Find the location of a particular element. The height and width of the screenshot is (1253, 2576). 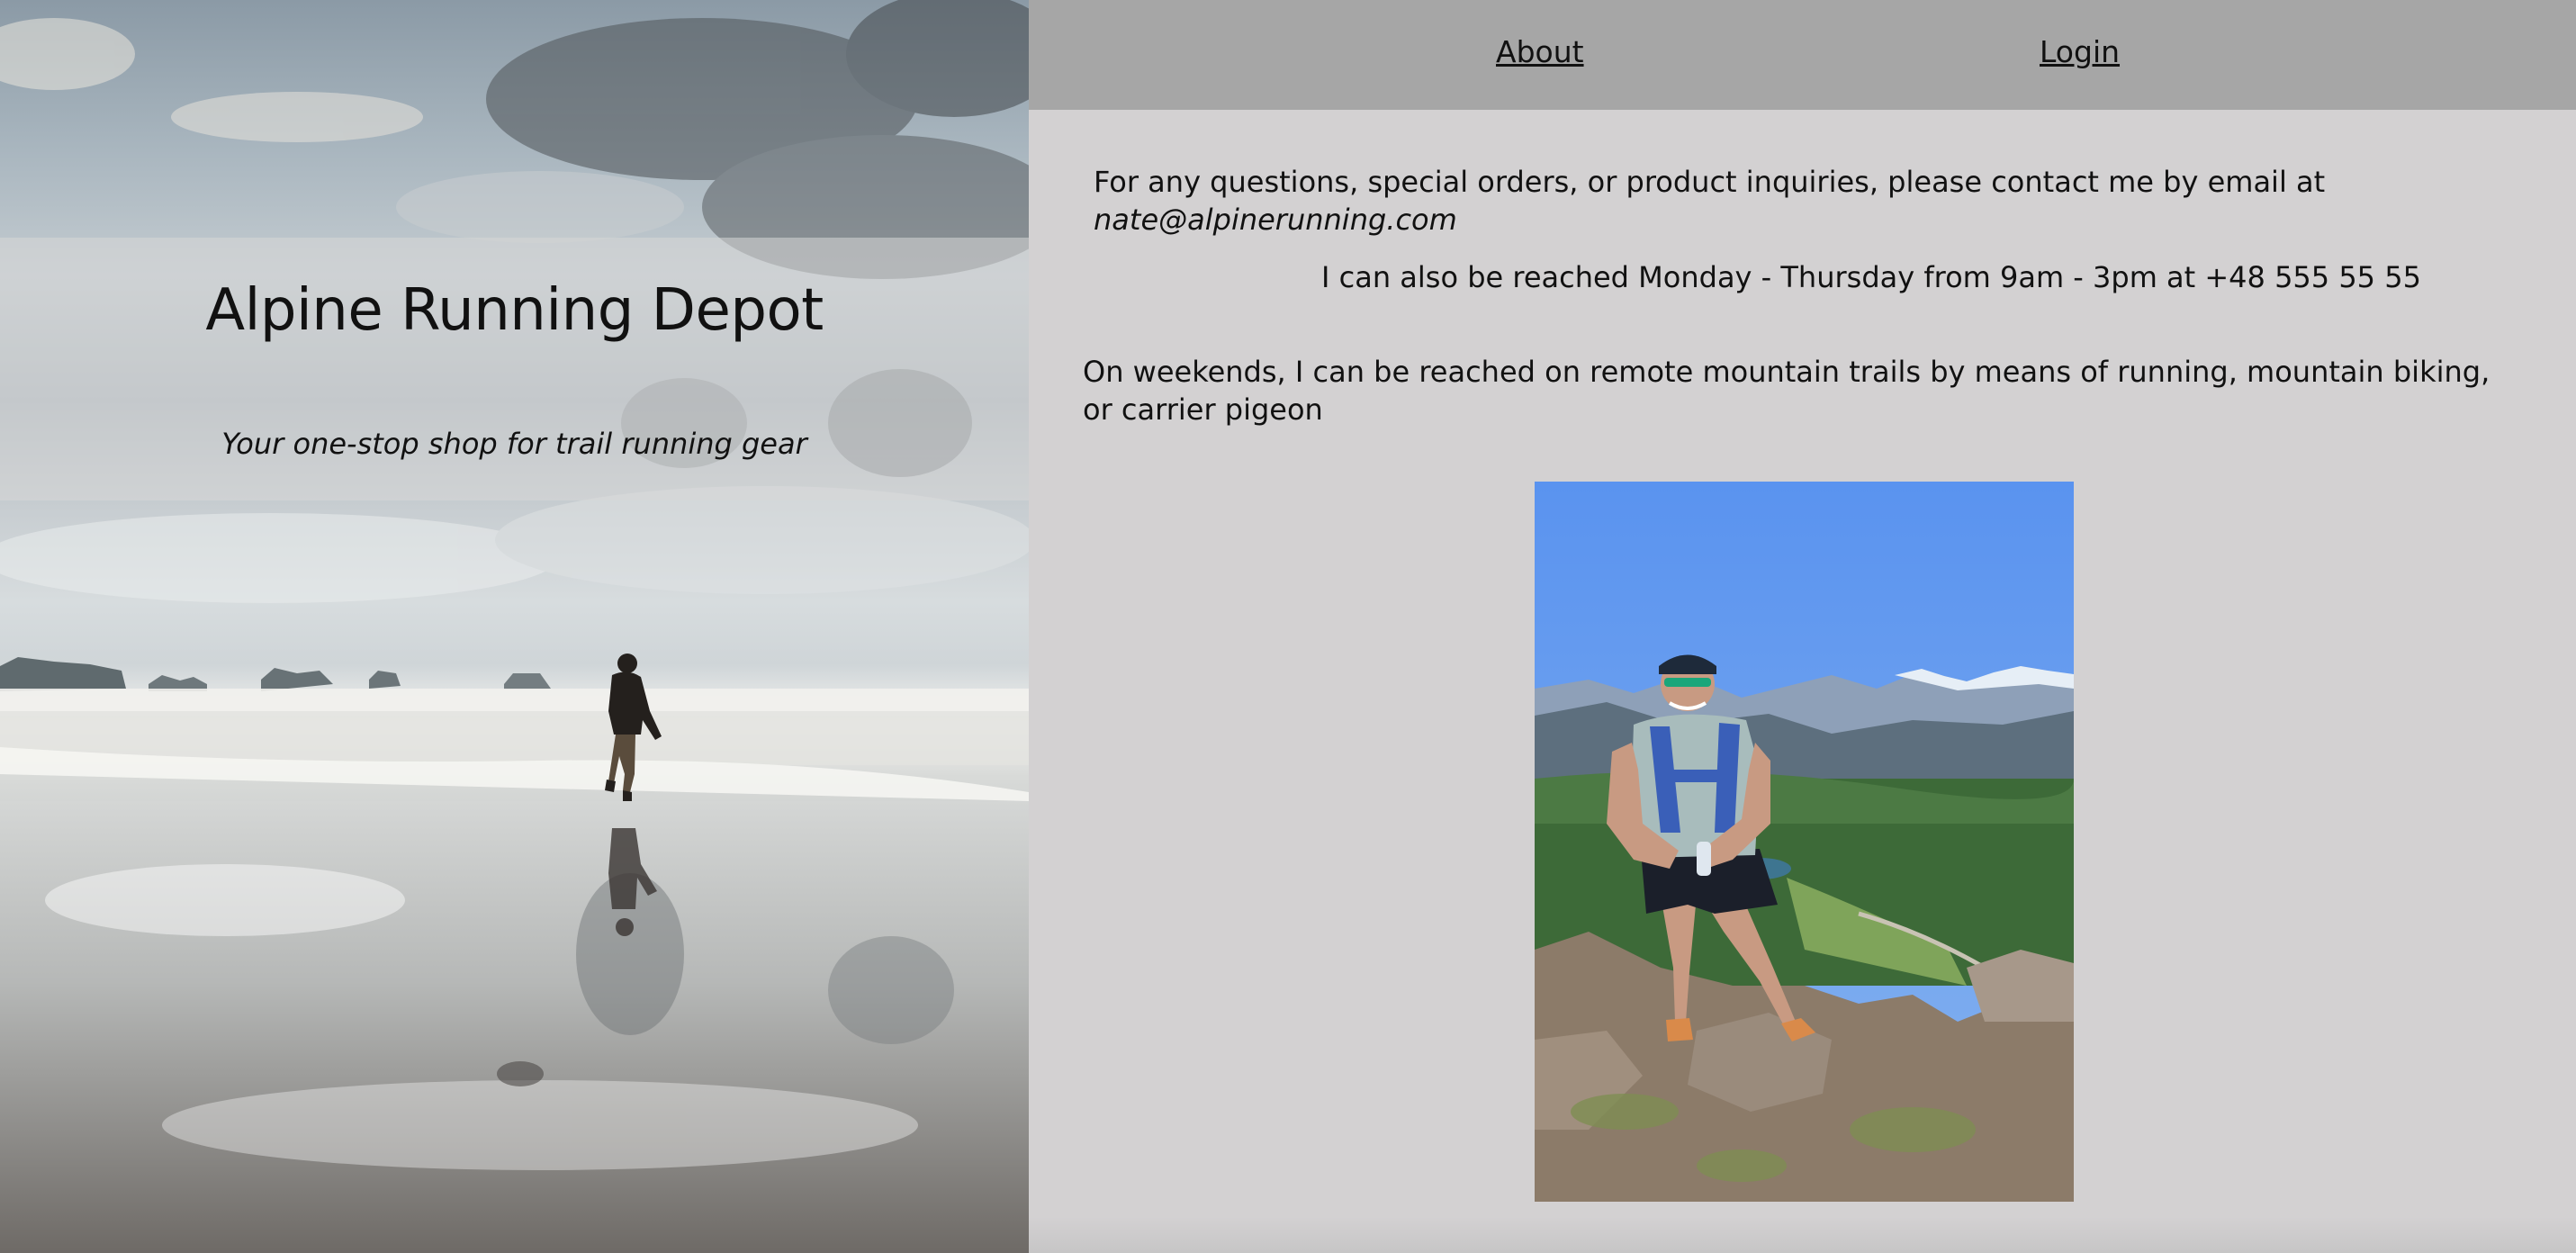

owner-photo-image is located at coordinates (1804, 842).